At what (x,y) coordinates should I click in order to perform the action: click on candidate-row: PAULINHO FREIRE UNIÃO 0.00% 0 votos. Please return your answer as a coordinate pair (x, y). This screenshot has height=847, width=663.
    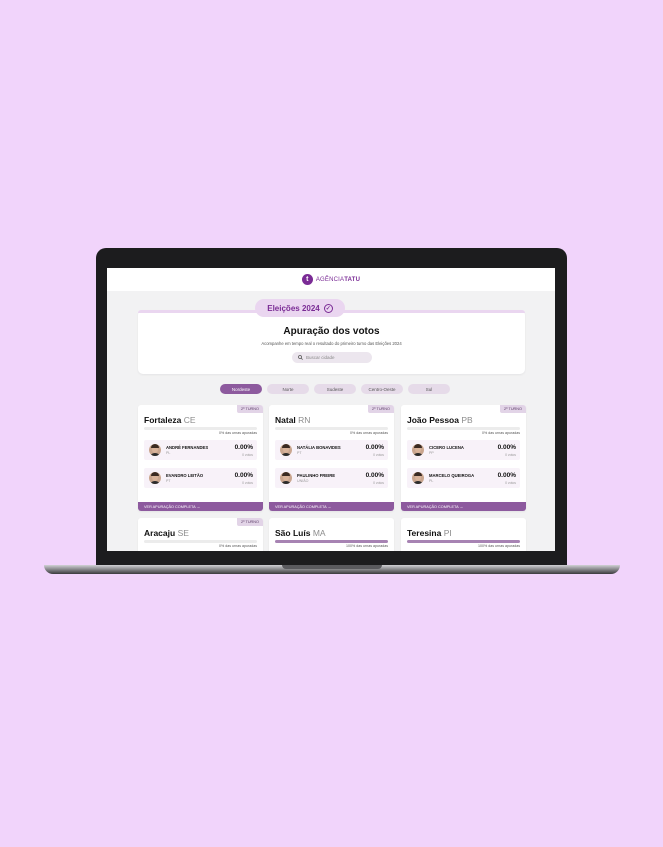
    Looking at the image, I should click on (331, 478).